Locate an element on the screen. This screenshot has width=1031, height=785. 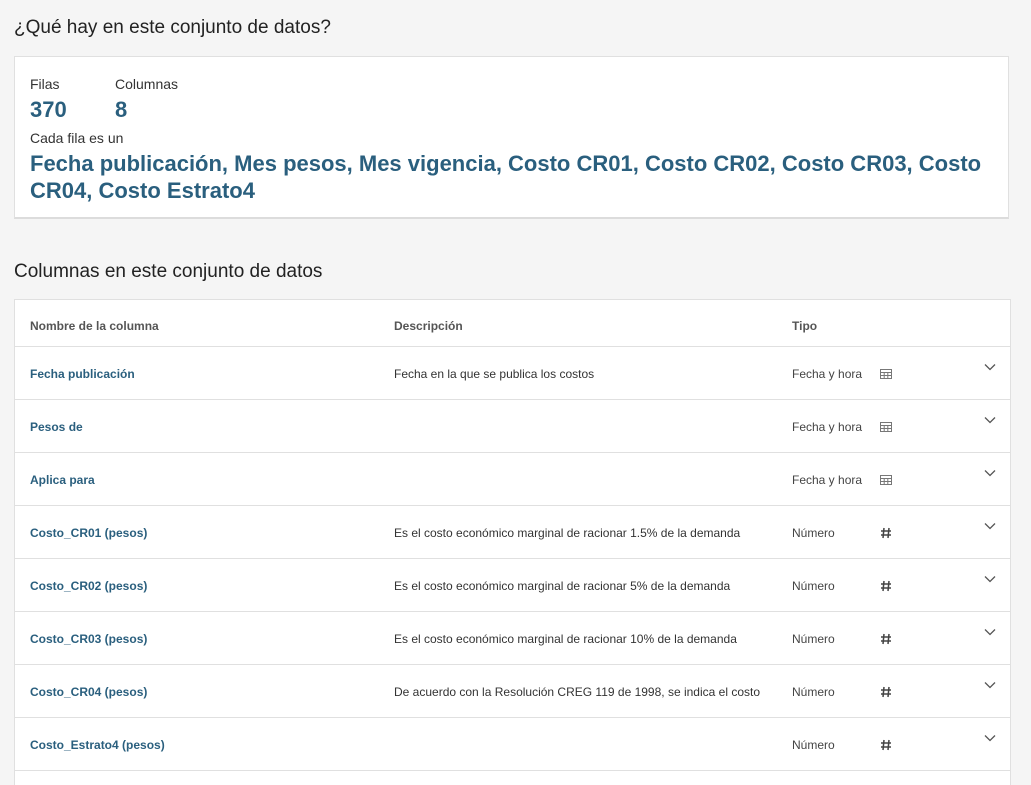
column-name: Aplica para is located at coordinates (62, 480).